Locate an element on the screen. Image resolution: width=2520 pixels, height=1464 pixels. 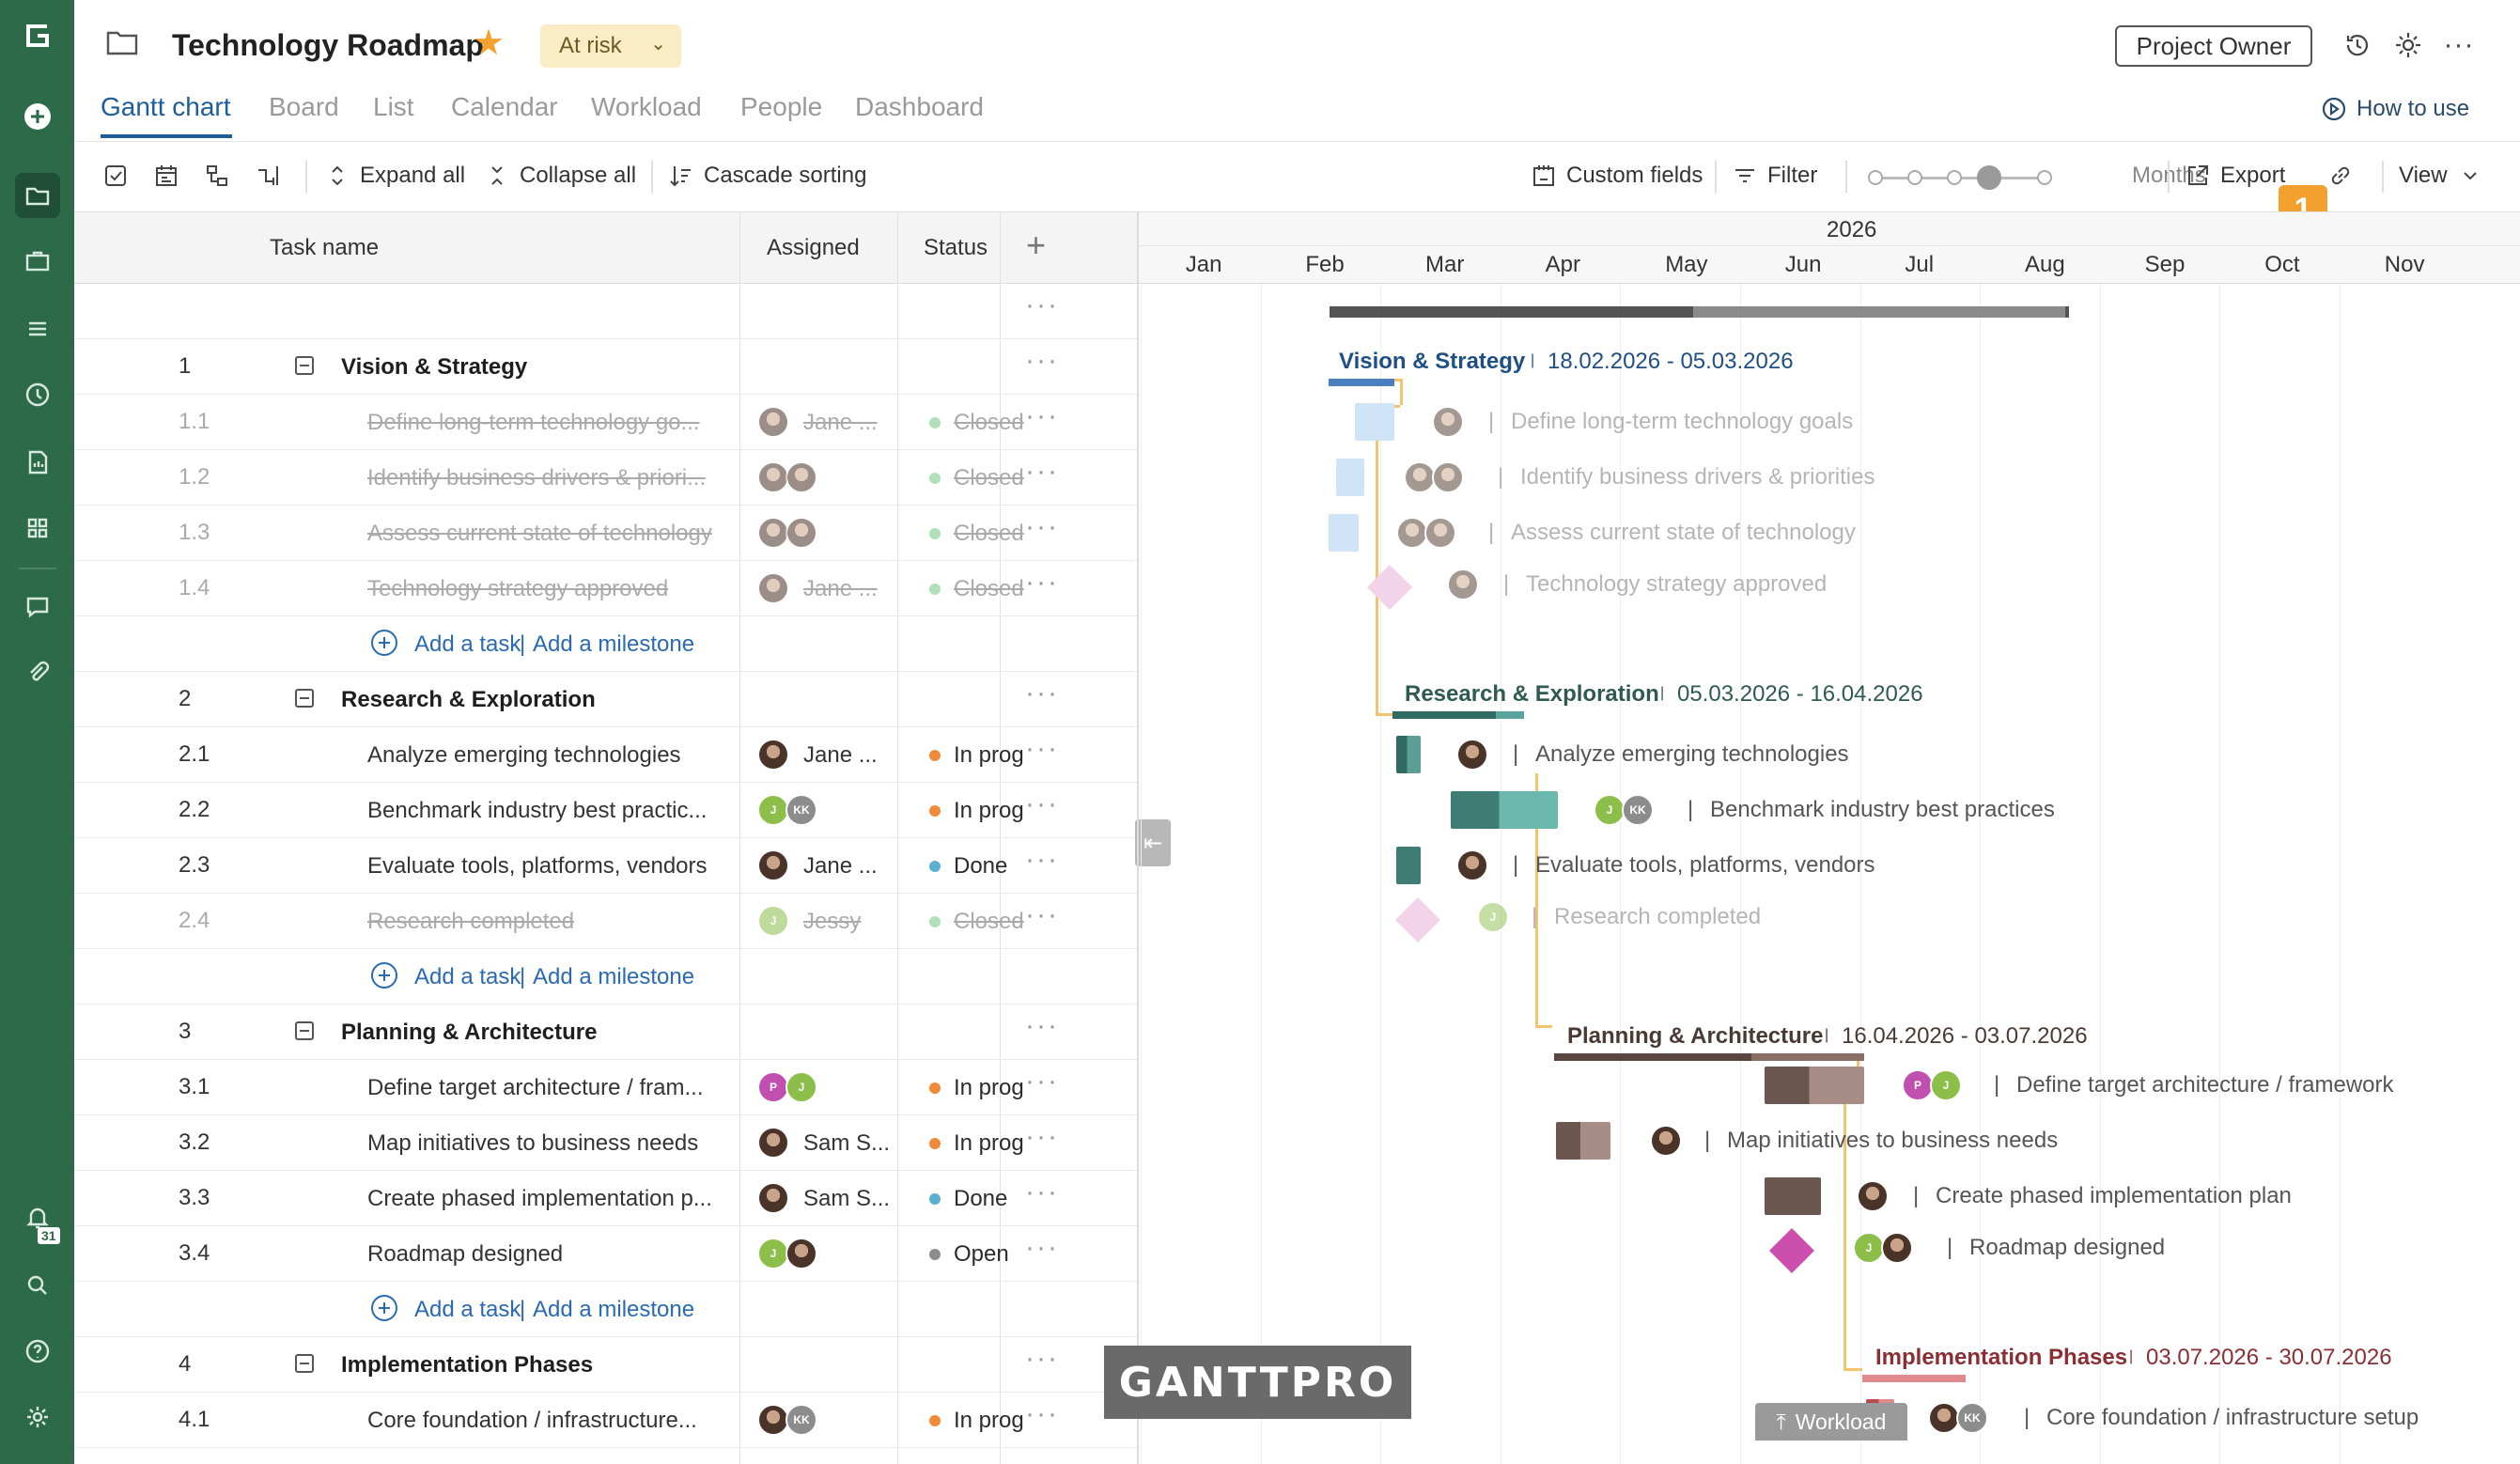
timeline-task-label: Technology strategy approved is located at coordinates (1676, 584).